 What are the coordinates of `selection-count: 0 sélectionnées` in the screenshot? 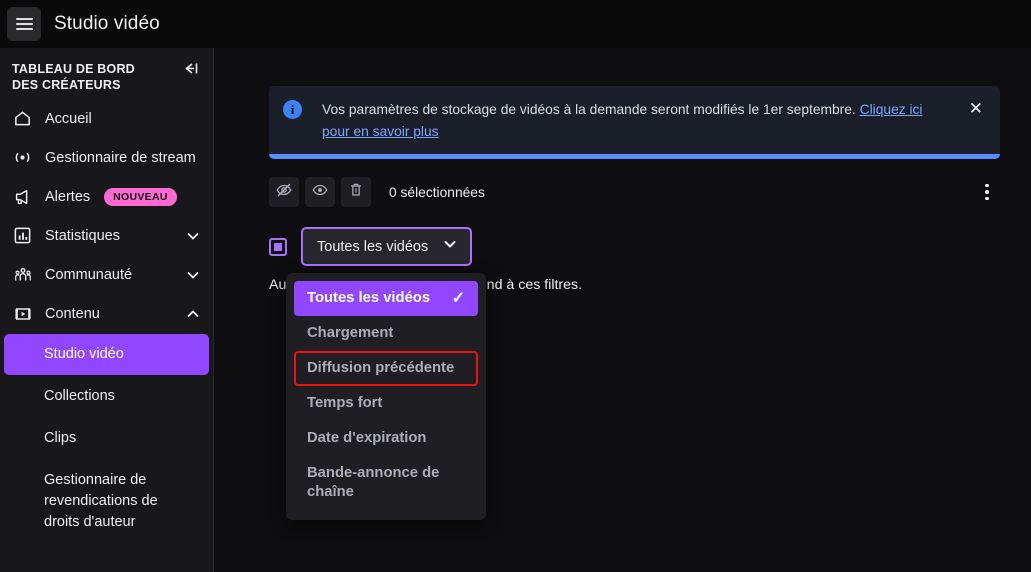 It's located at (437, 192).